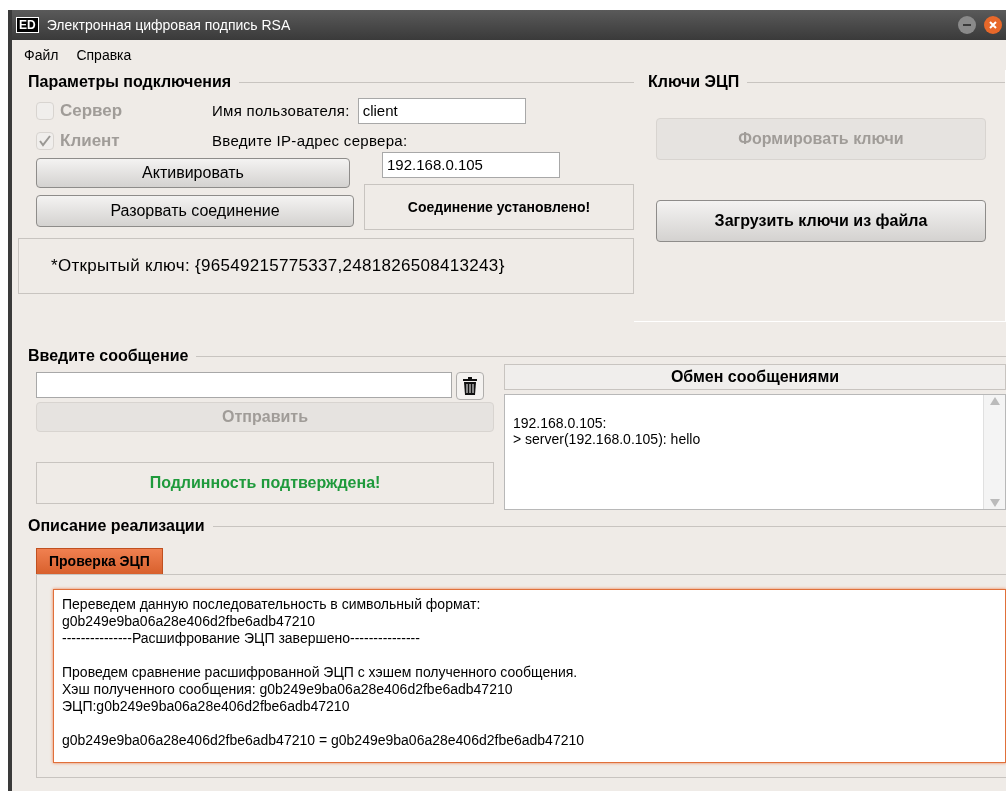 The width and height of the screenshot is (1006, 791). Describe the element at coordinates (130, 82) in the screenshot. I see `group-title: Параметры подключения` at that location.